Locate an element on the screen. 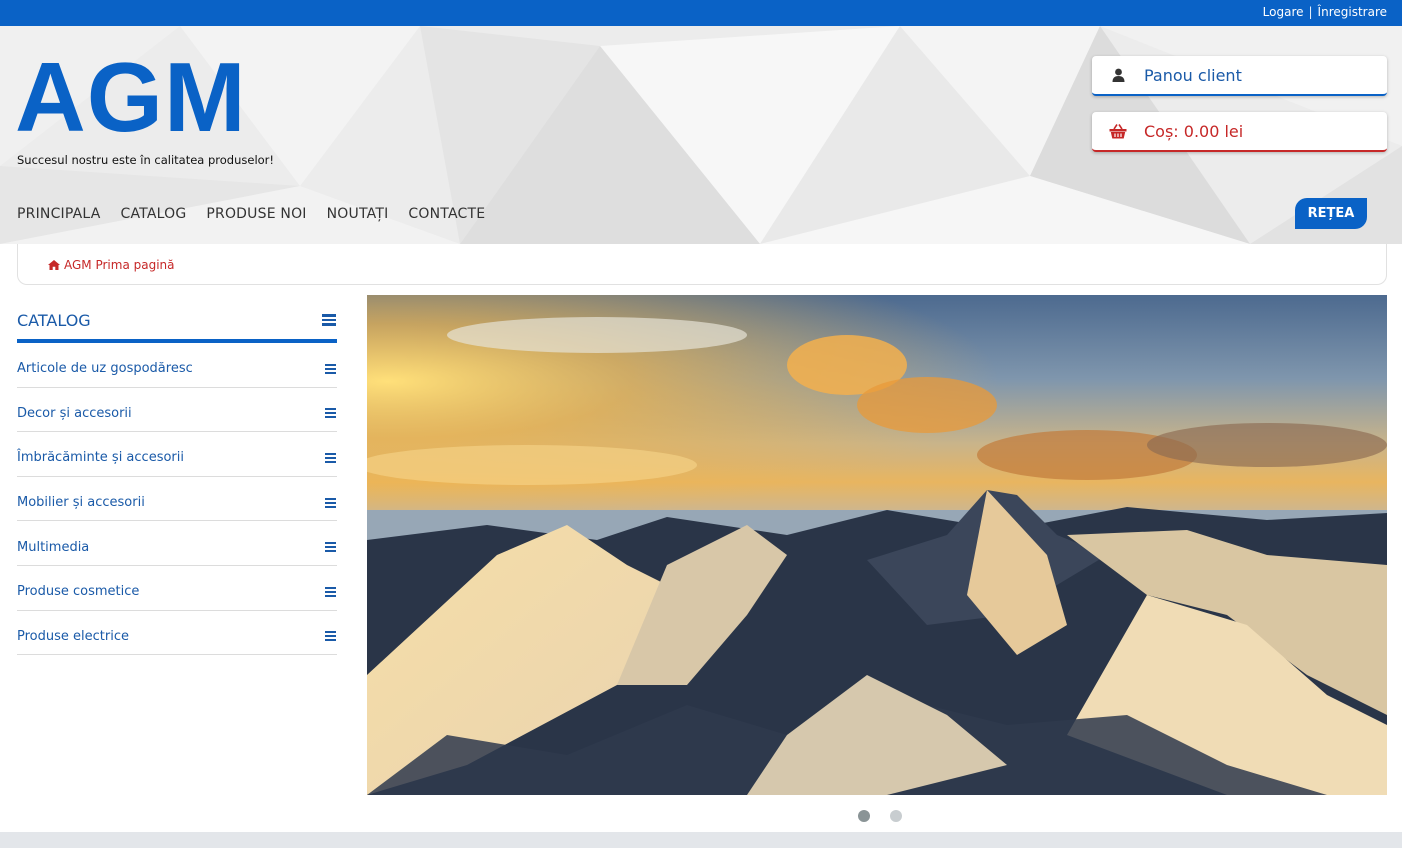 This screenshot has height=848, width=1402. site-logo: AGM is located at coordinates (131, 97).